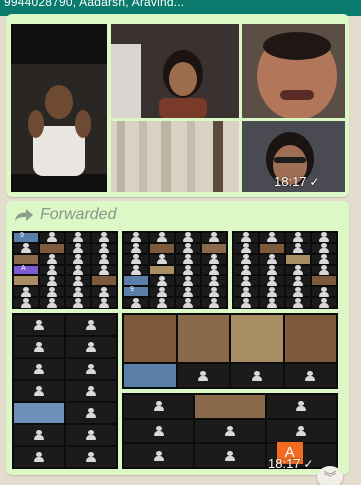  What do you see at coordinates (24, 215) in the screenshot?
I see `forward-arrow-icon` at bounding box center [24, 215].